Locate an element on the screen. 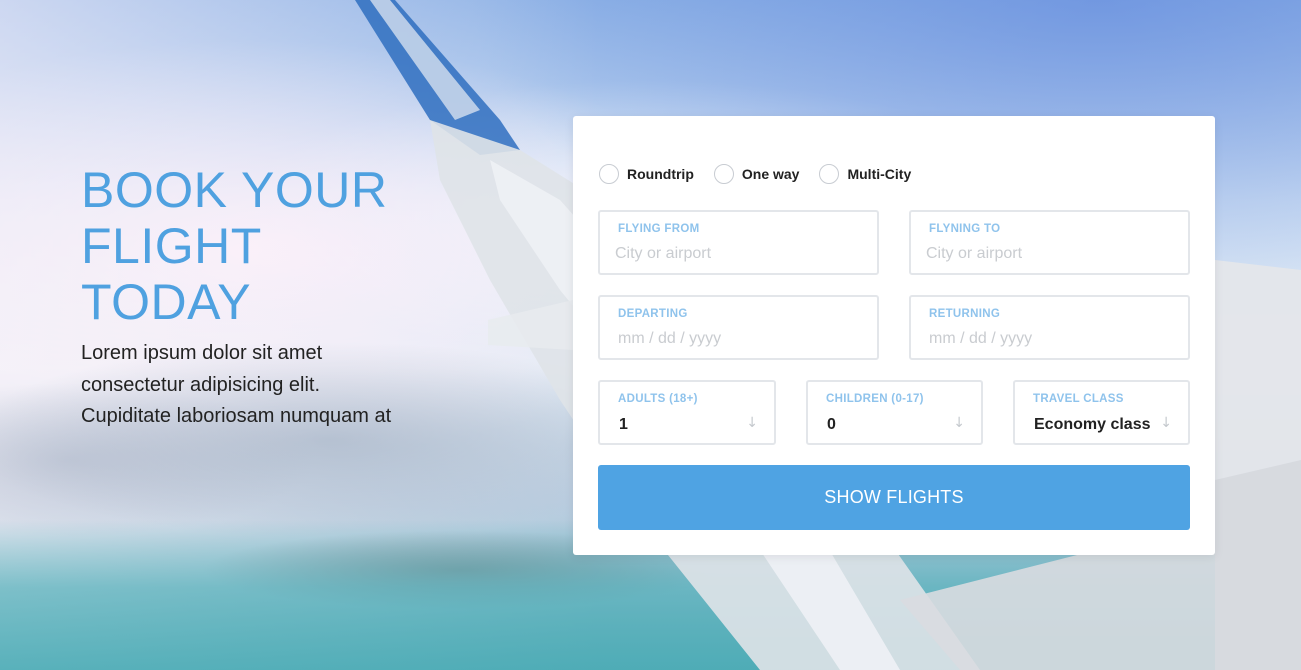  field-label: FLYING FROM is located at coordinates (659, 229).